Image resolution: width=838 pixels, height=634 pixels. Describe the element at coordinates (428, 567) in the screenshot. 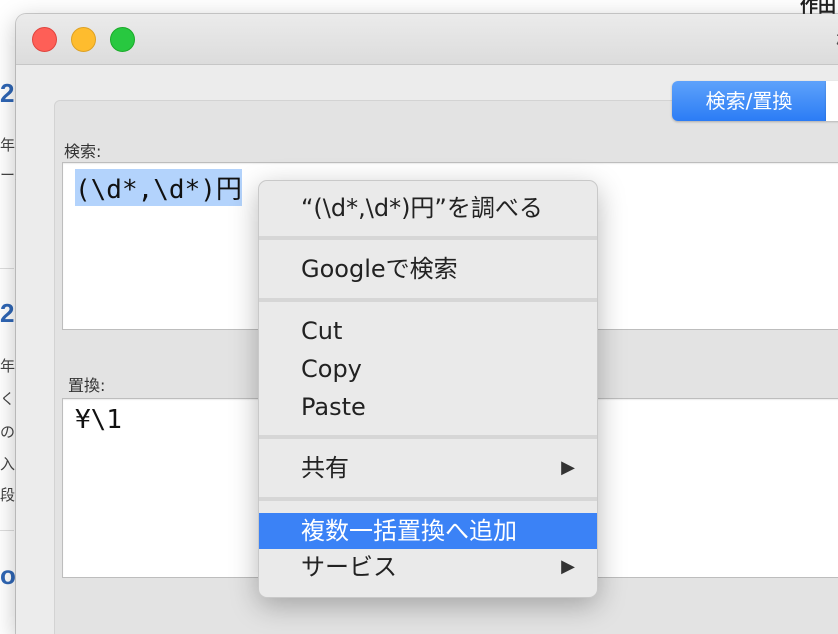

I see `menu-item-services: サービス ▶` at that location.